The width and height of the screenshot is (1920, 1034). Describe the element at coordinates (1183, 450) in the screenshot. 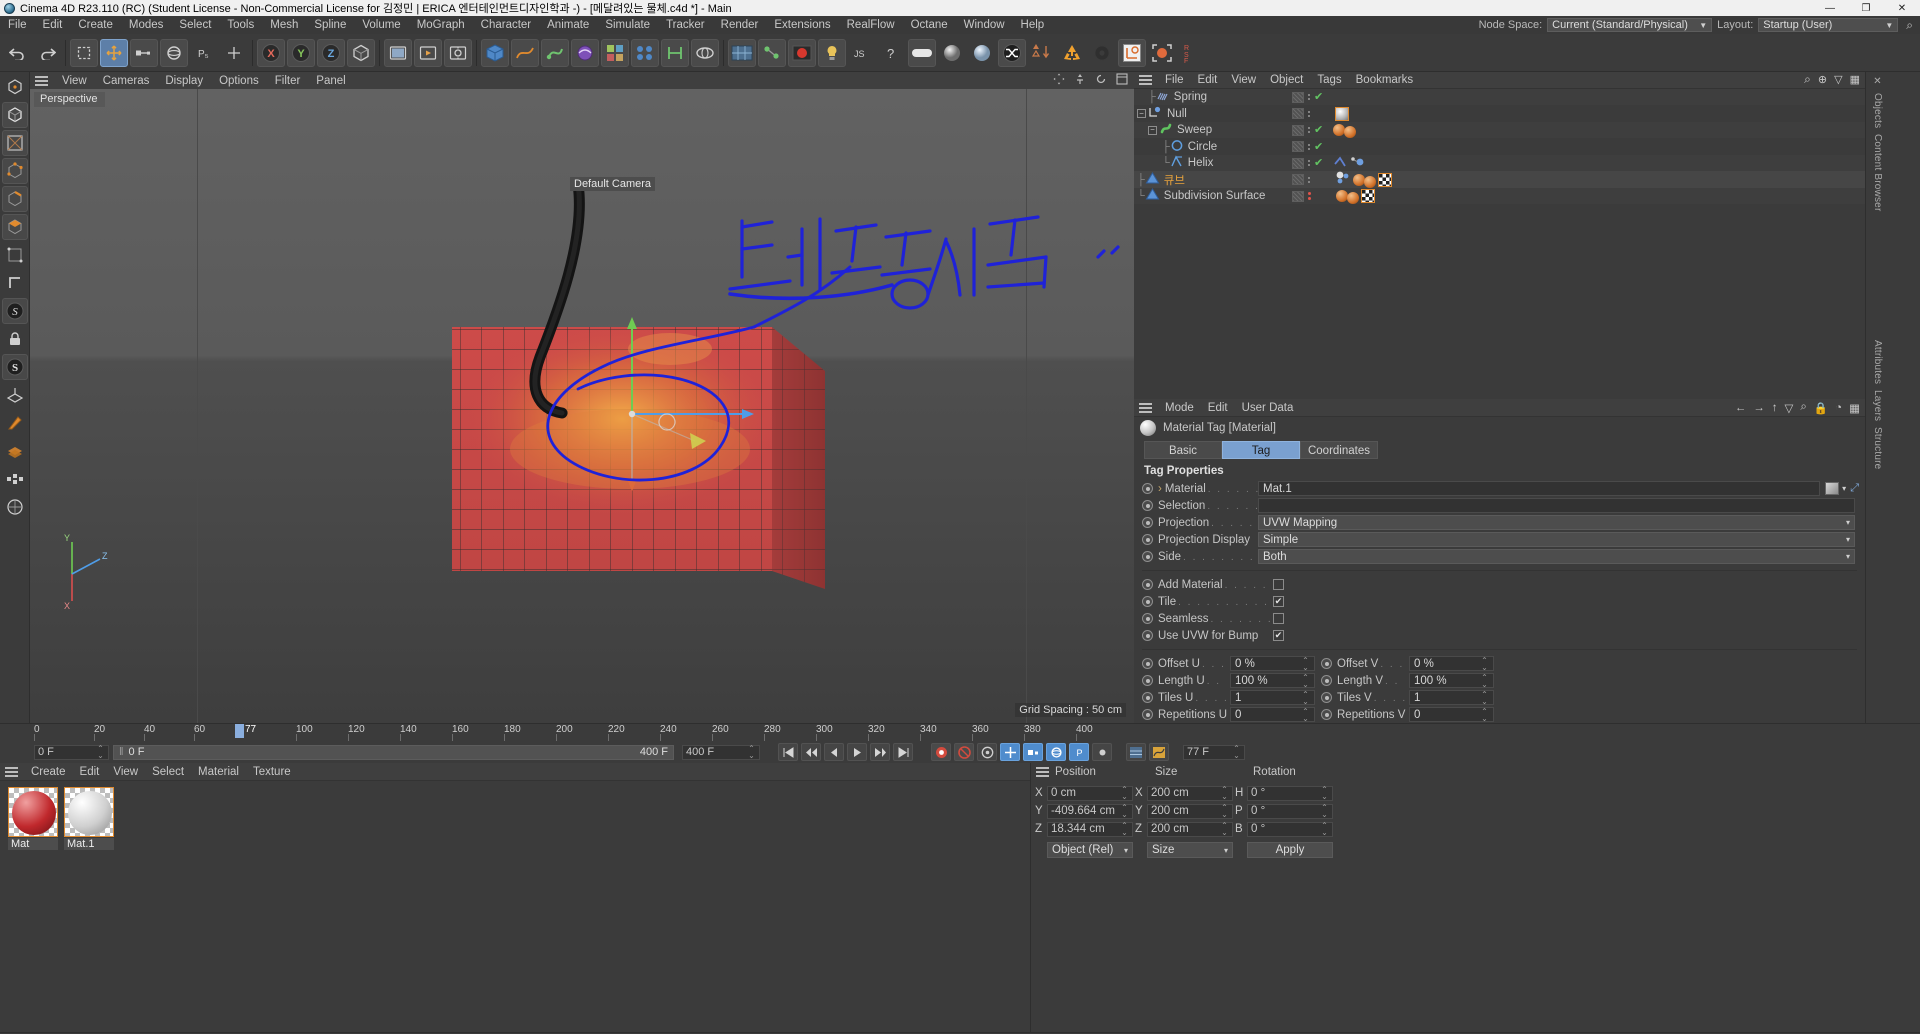

I see `tab-basic: Basic` at that location.